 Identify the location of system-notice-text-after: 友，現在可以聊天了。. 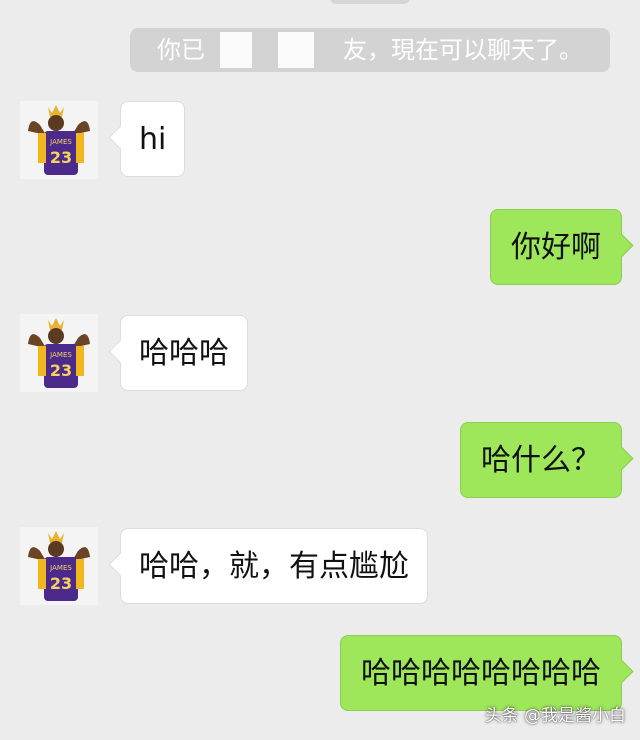
(463, 50).